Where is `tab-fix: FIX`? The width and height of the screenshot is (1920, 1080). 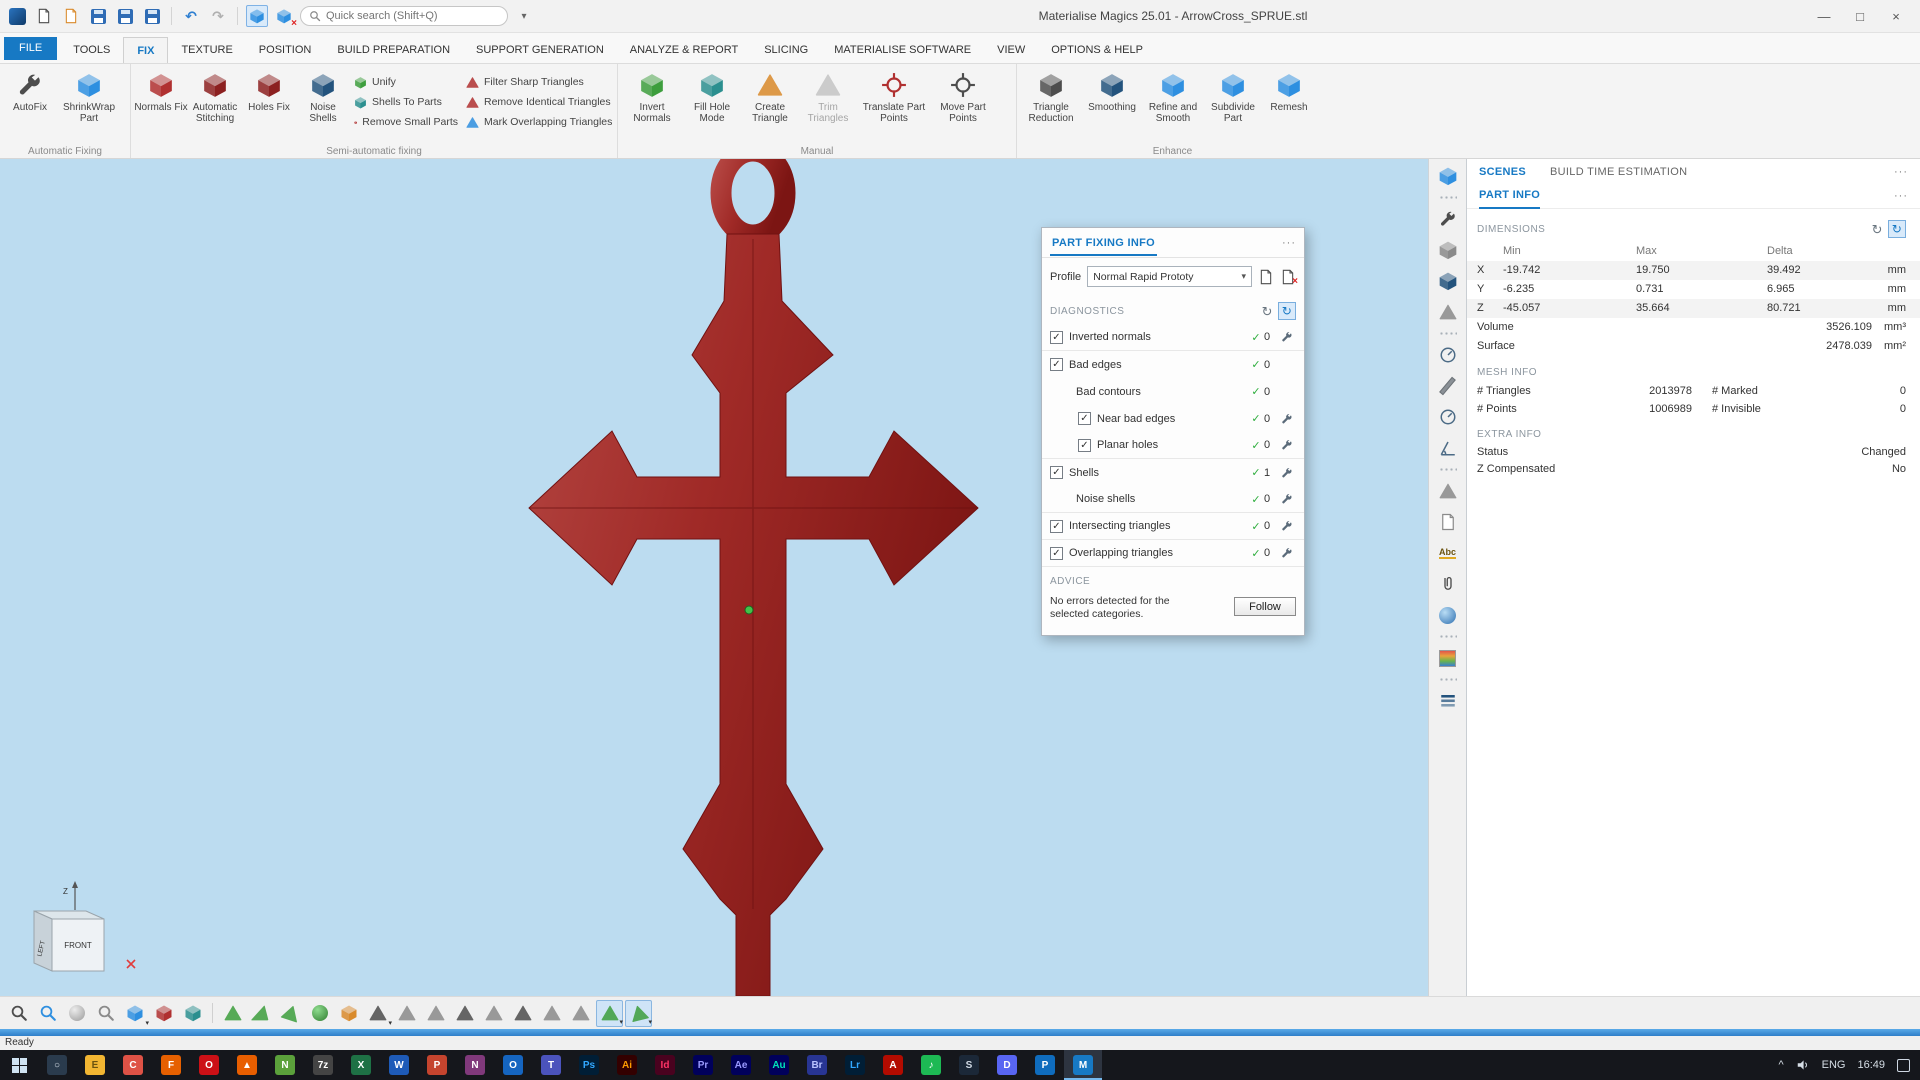
tab-fix: FIX is located at coordinates (146, 50).